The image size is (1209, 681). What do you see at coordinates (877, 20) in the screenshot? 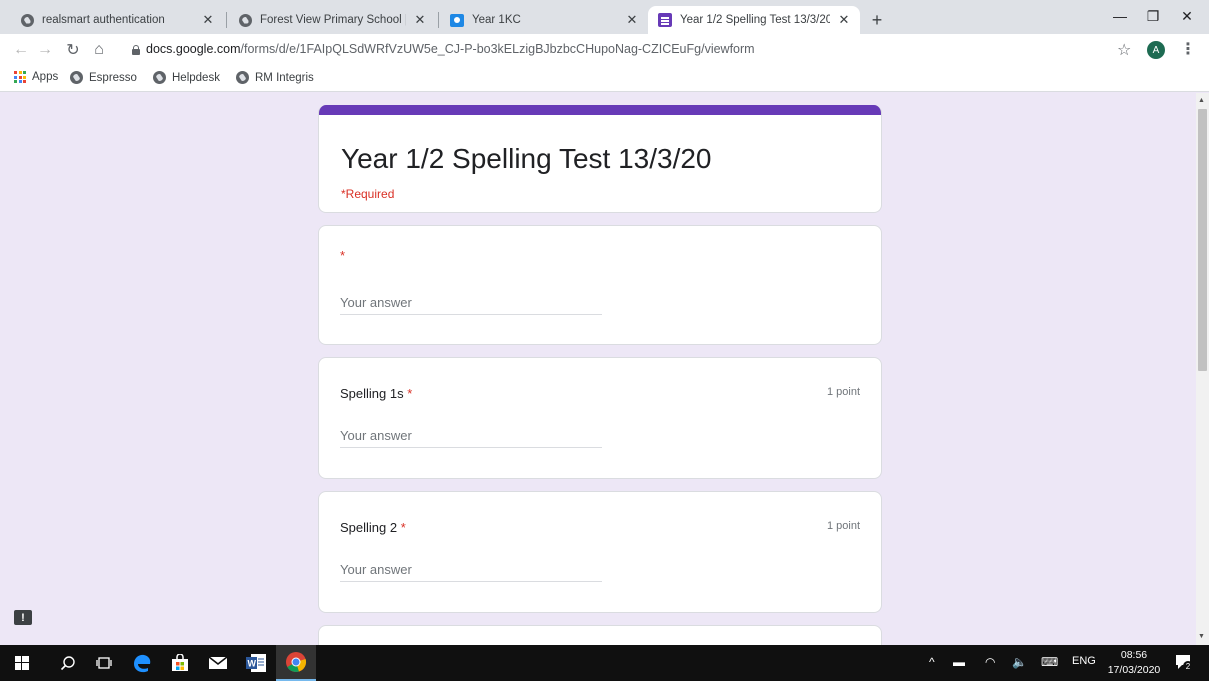
I see `new-tab-icon: +` at bounding box center [877, 20].